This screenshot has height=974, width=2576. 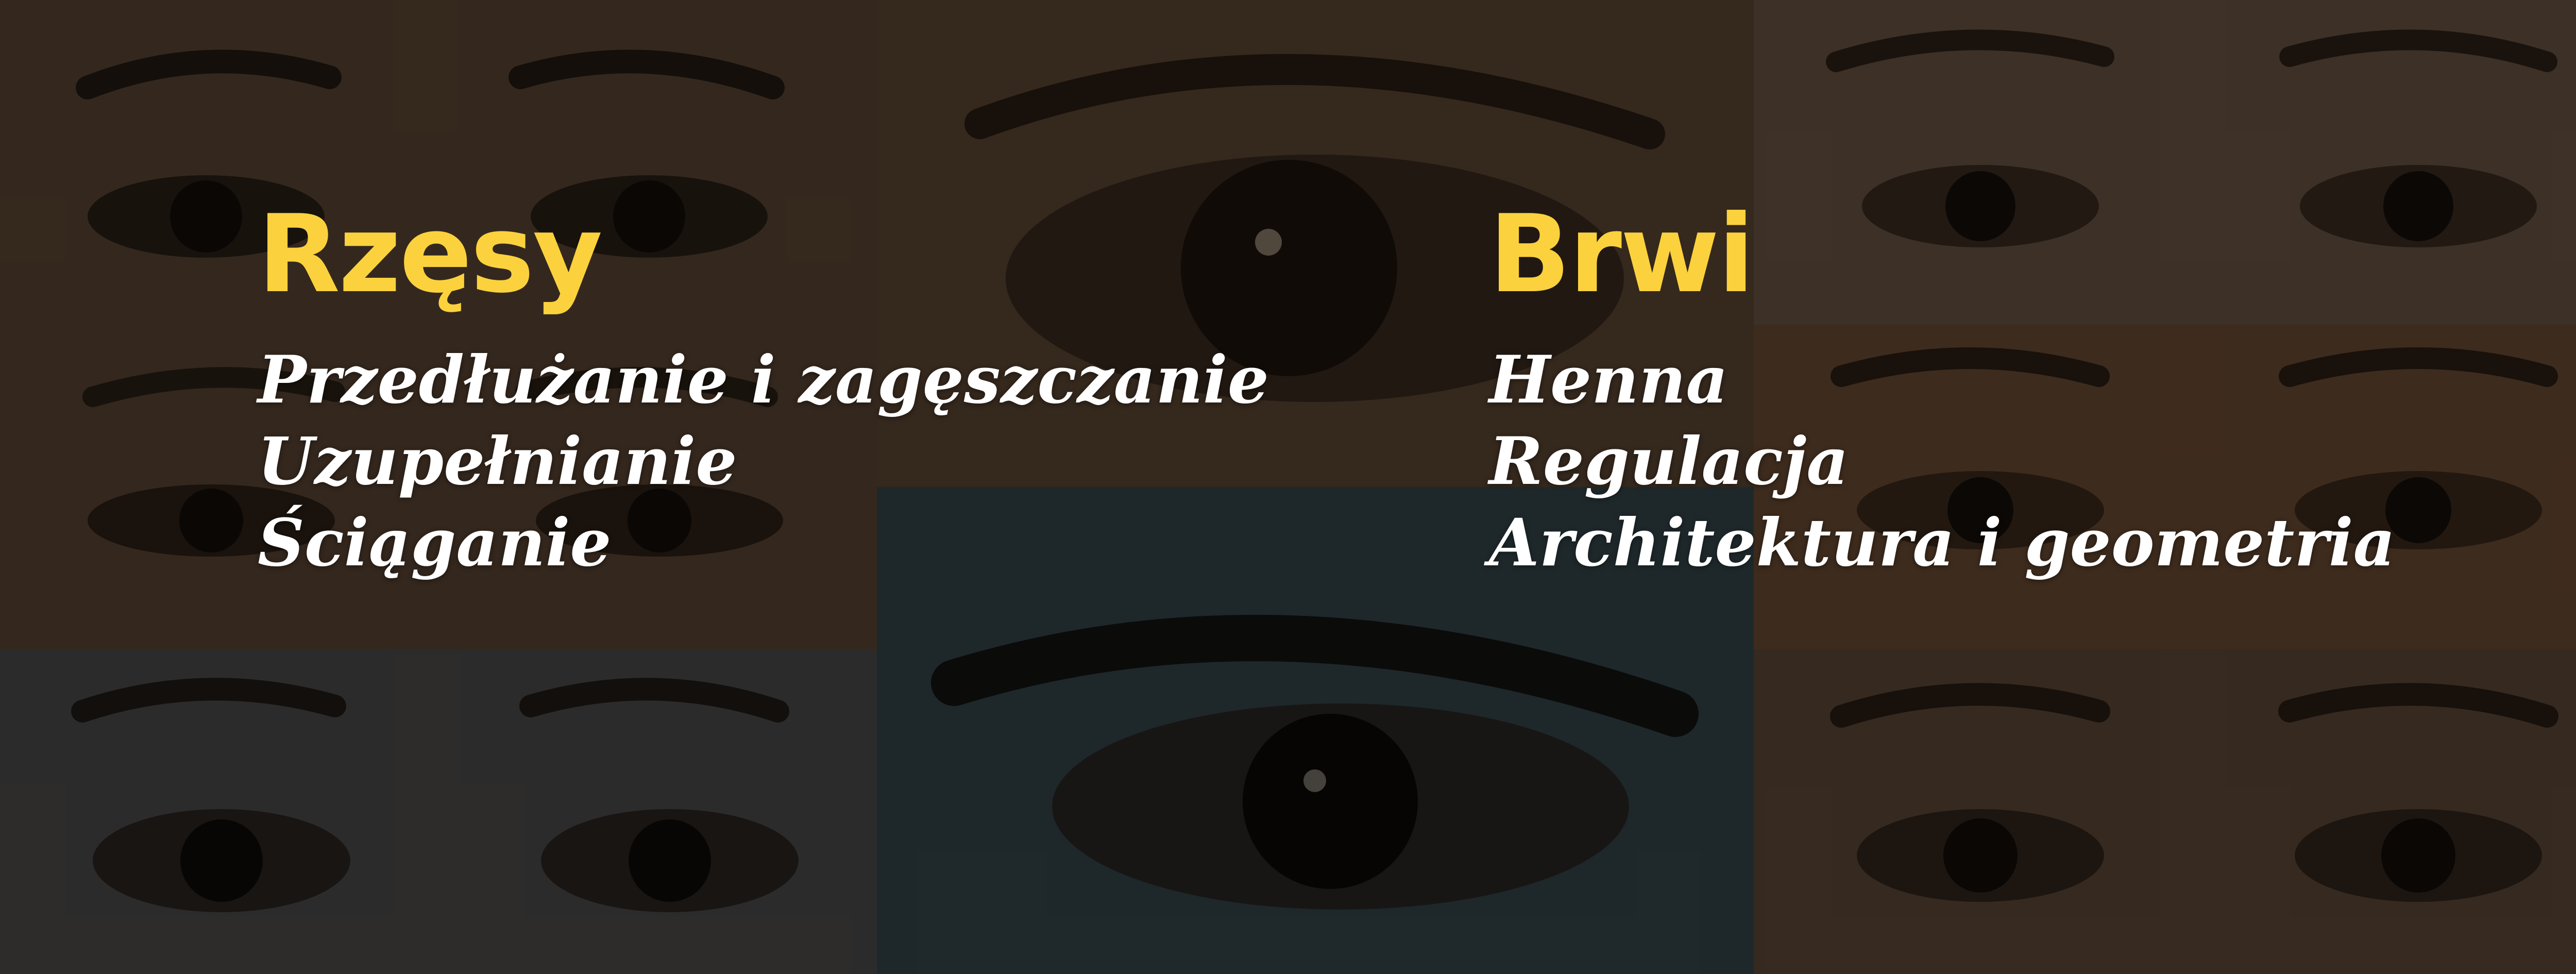 What do you see at coordinates (1608, 380) in the screenshot?
I see `brows-service-item: Henna` at bounding box center [1608, 380].